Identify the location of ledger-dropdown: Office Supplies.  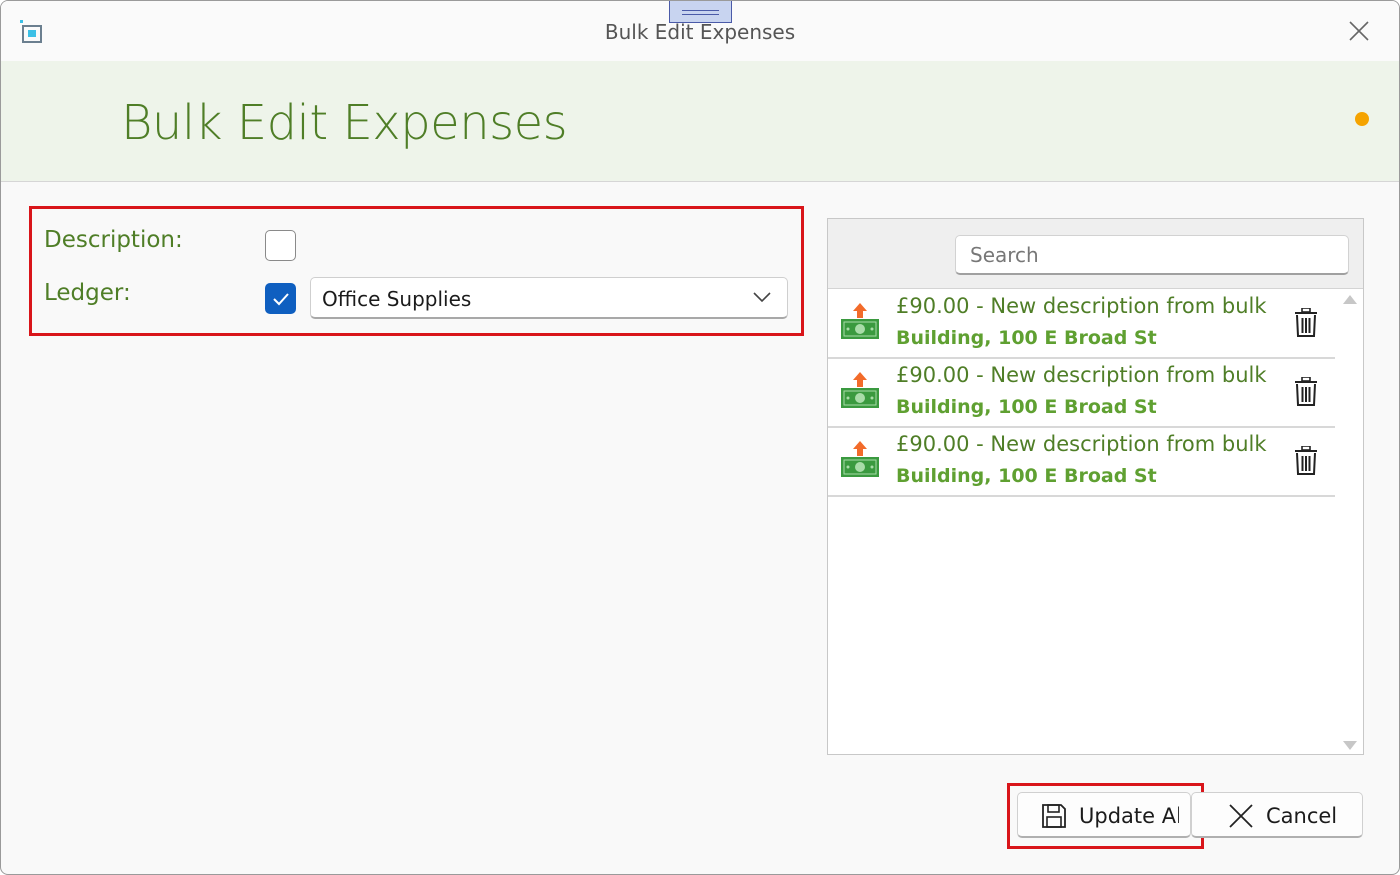
(549, 298).